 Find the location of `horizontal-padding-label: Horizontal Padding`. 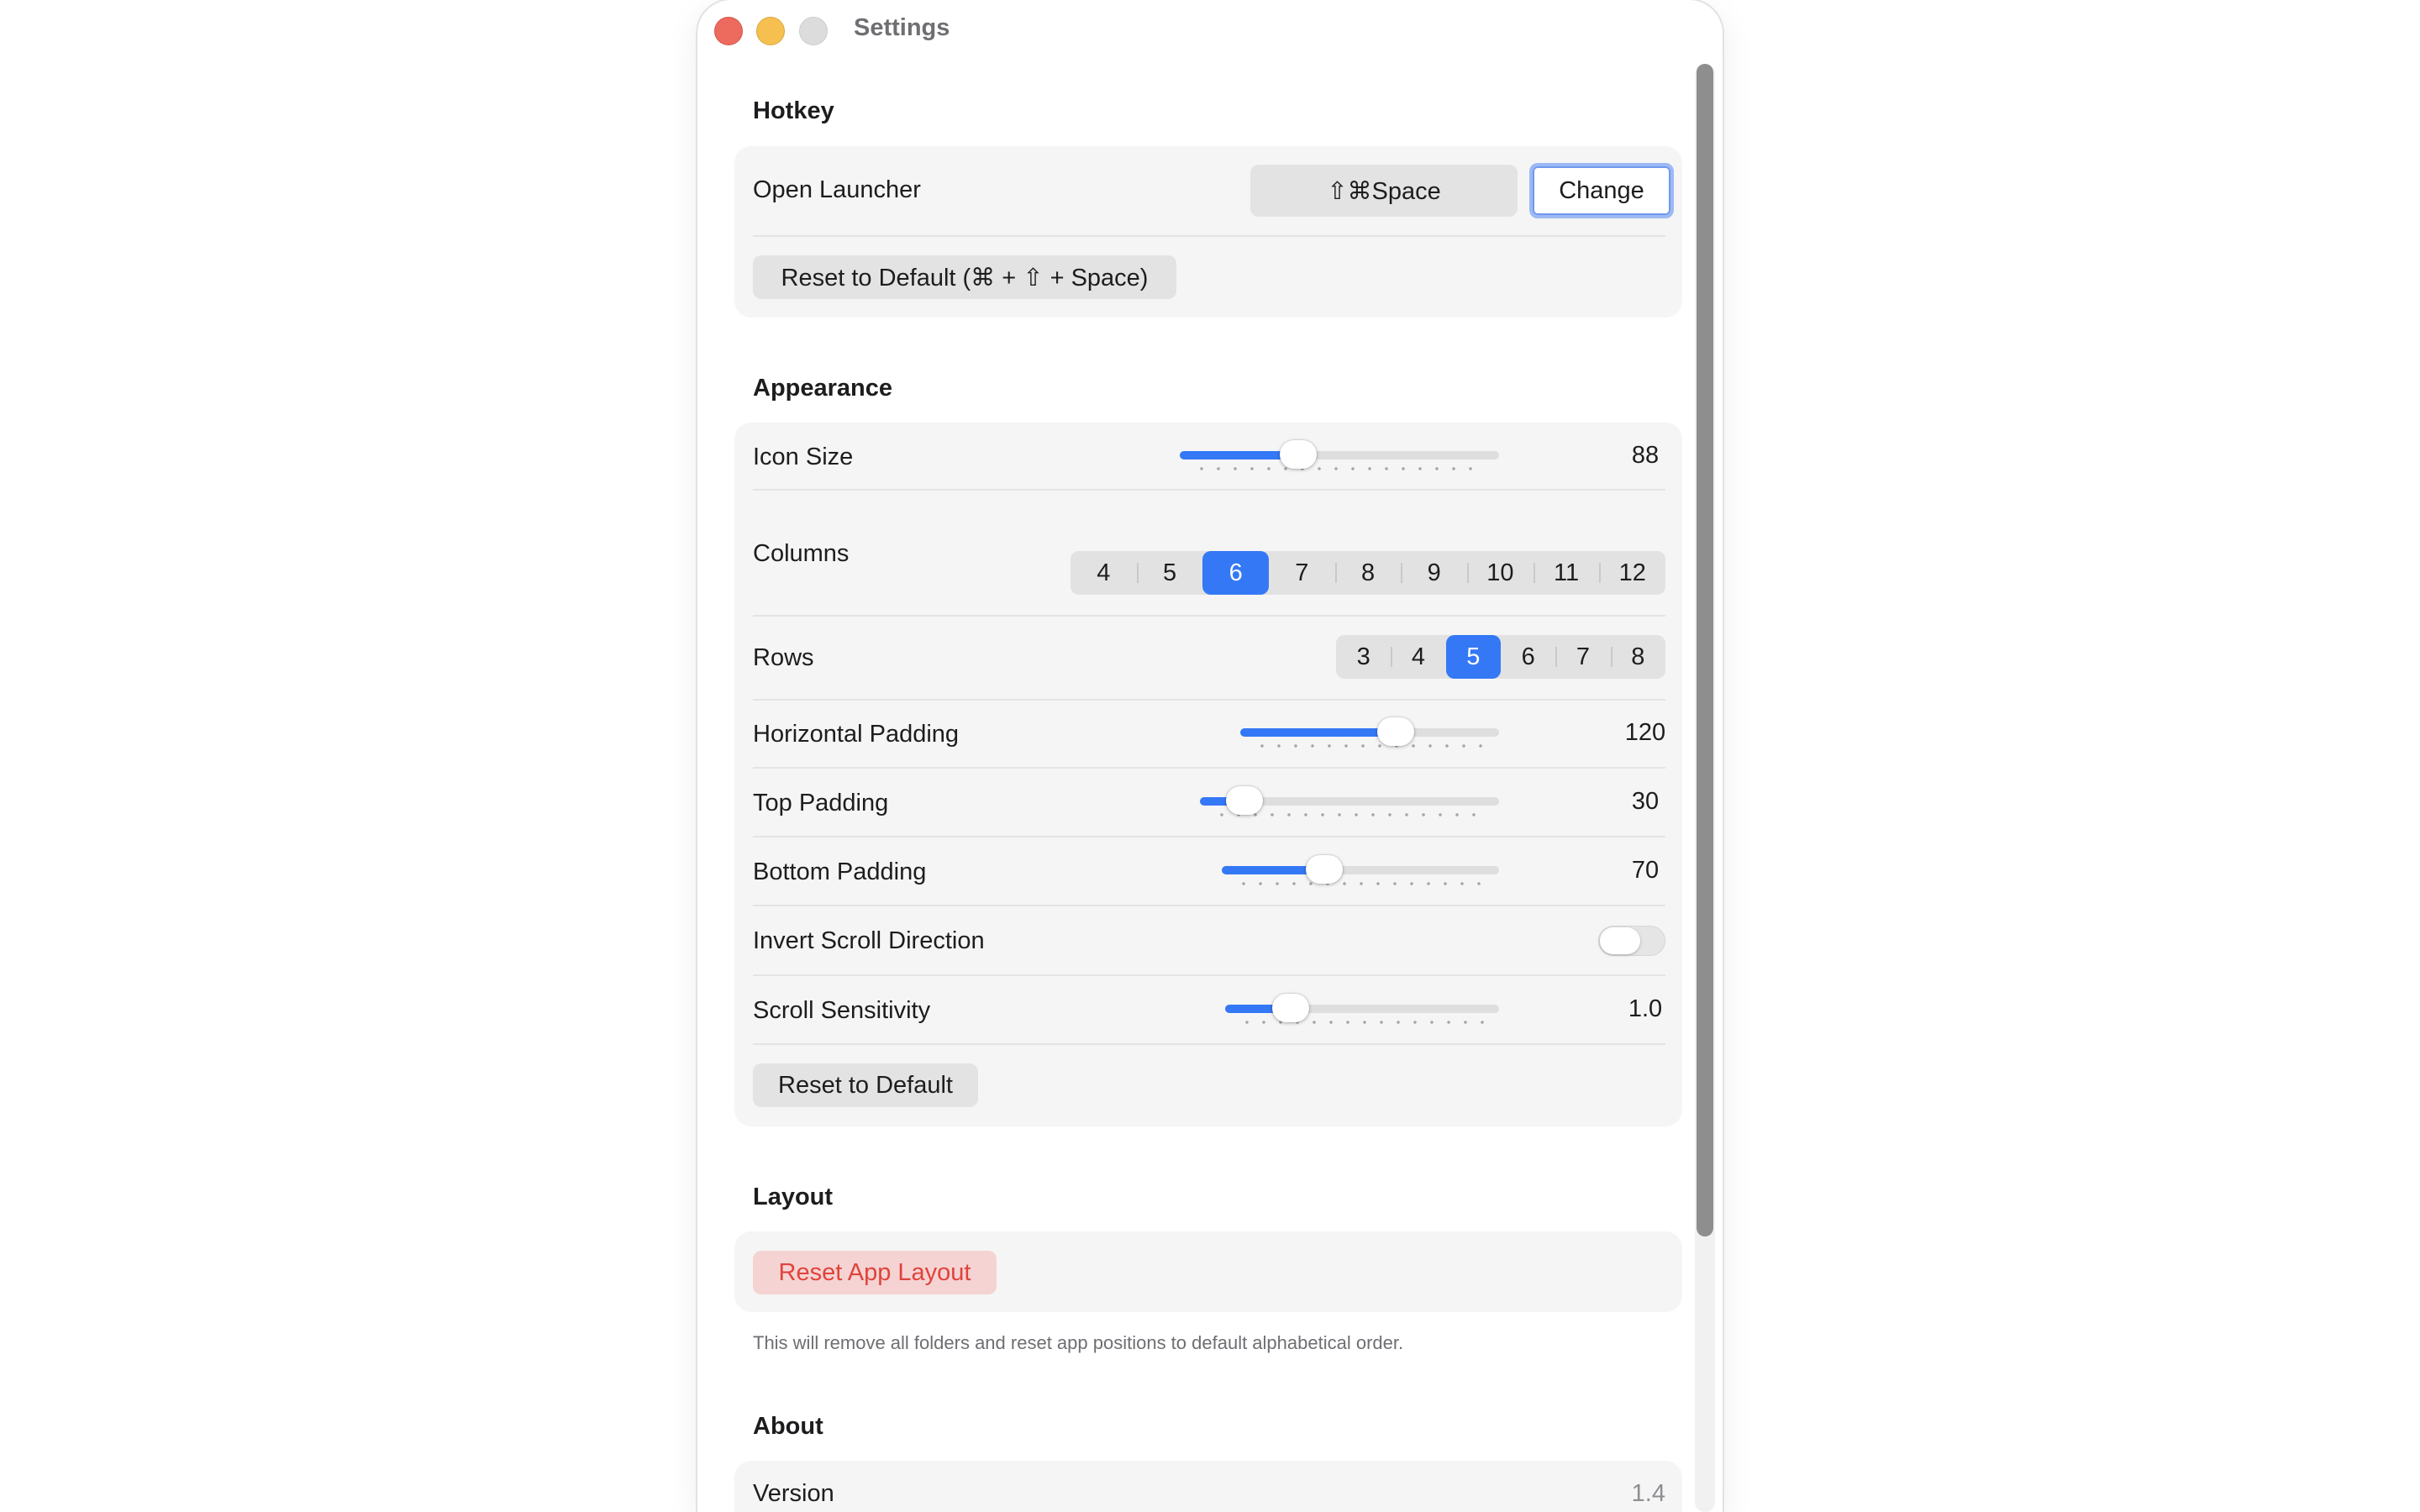

horizontal-padding-label: Horizontal Padding is located at coordinates (856, 734).